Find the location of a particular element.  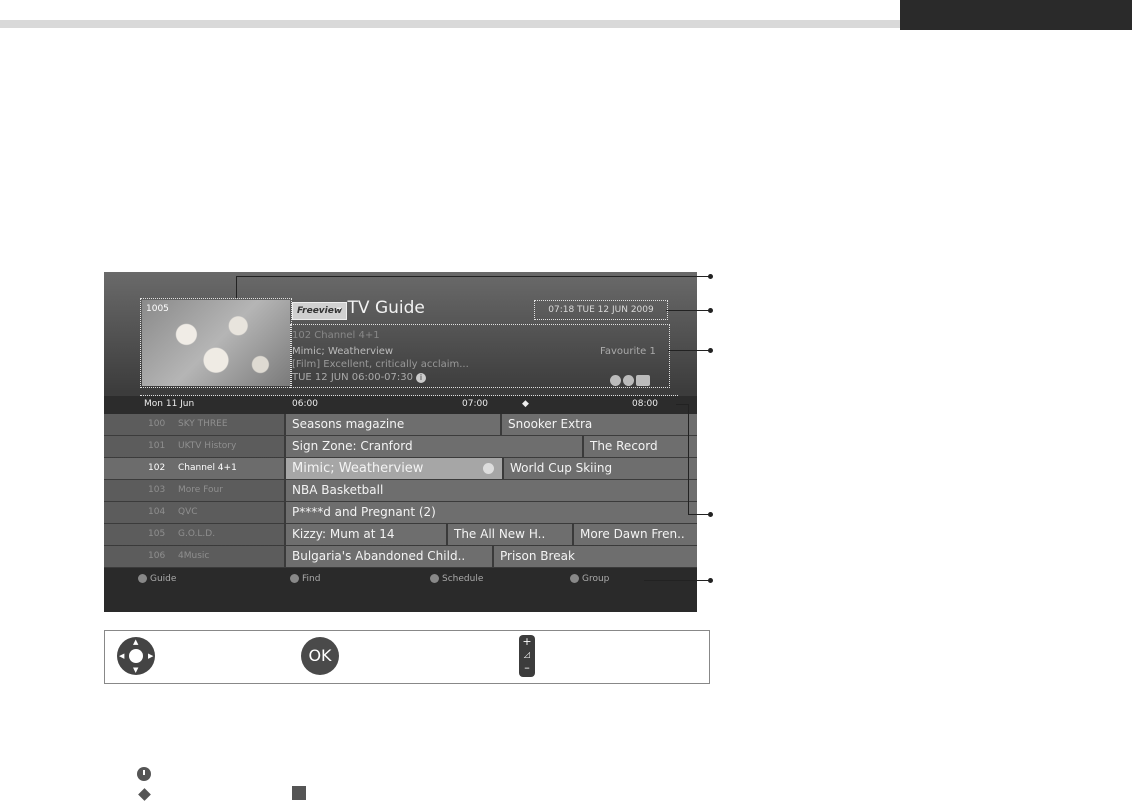

channel-label: 104 QVC is located at coordinates (194, 512).